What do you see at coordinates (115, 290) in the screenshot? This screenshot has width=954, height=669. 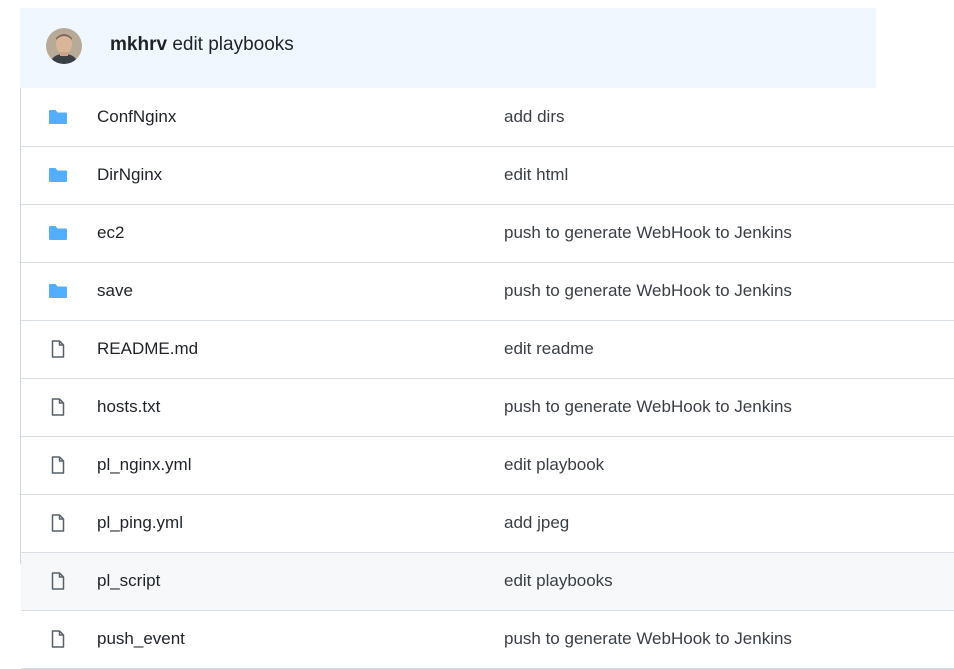 I see `folder-name-link: save` at bounding box center [115, 290].